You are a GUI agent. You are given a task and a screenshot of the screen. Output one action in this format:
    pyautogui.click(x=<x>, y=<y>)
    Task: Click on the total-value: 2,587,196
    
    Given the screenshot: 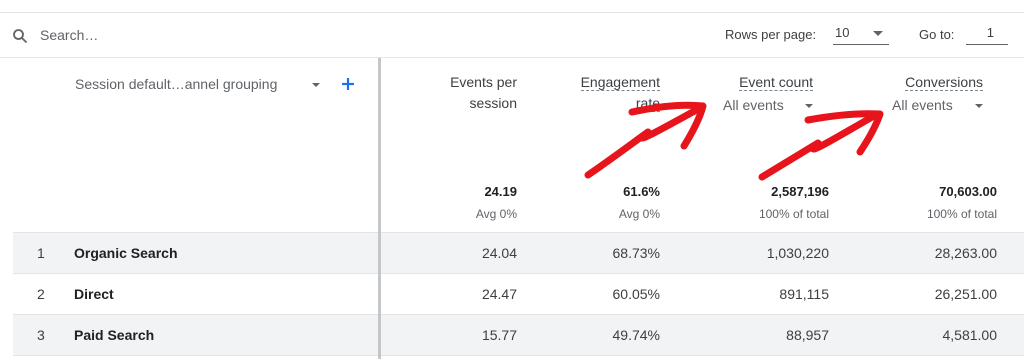 What is the action you would take?
    pyautogui.click(x=800, y=191)
    